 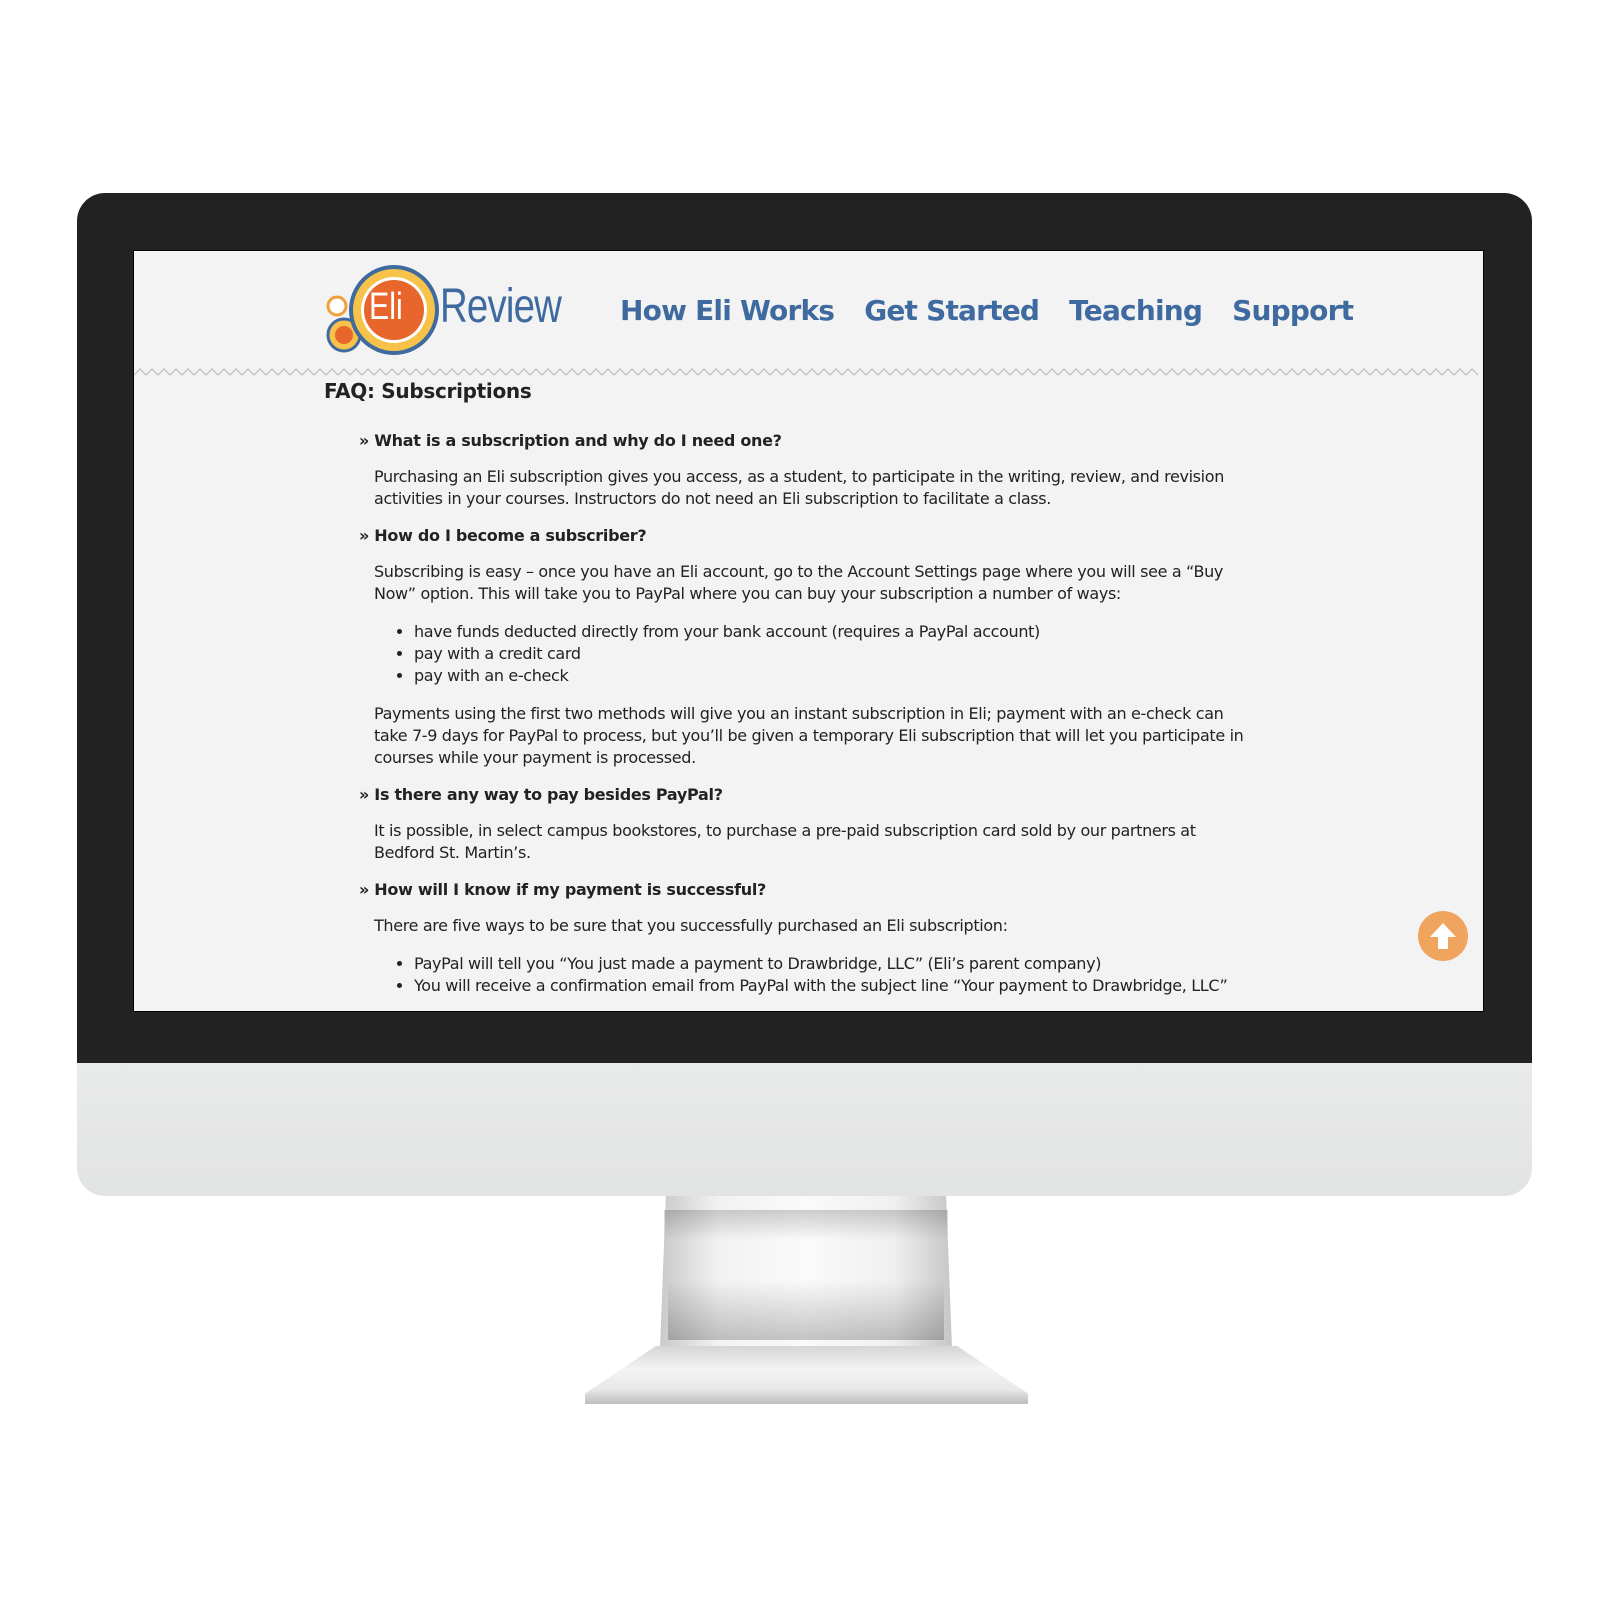 I want to click on nav-teaching: Teaching, so click(x=1136, y=310).